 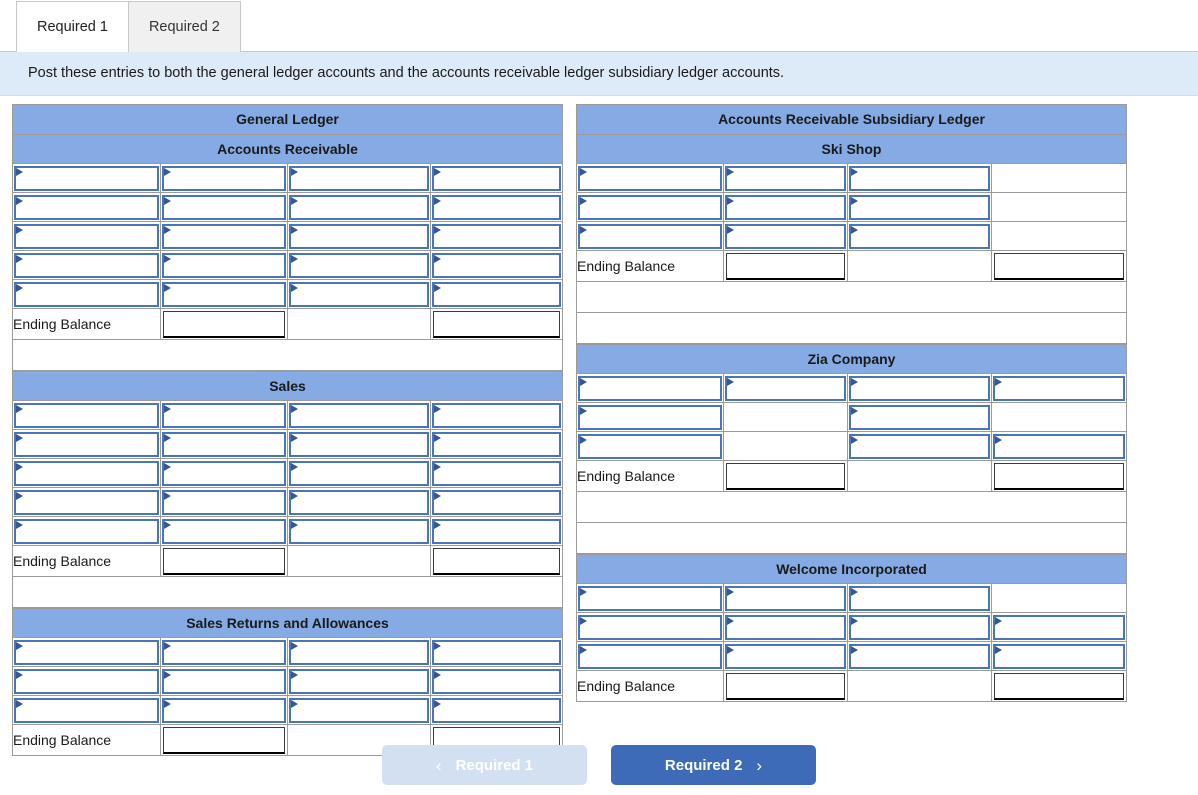 What do you see at coordinates (184, 26) in the screenshot?
I see `tab-required-2: Required 2` at bounding box center [184, 26].